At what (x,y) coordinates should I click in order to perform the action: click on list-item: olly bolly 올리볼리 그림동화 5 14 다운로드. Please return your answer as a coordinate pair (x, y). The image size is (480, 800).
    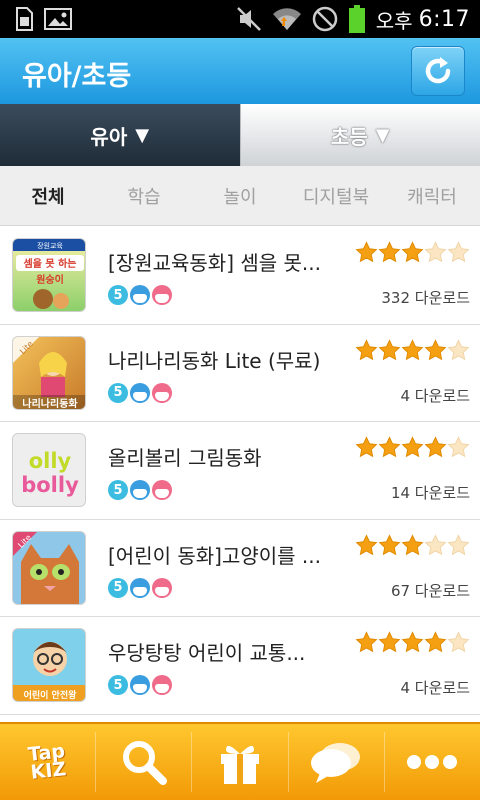
    Looking at the image, I should click on (240, 471).